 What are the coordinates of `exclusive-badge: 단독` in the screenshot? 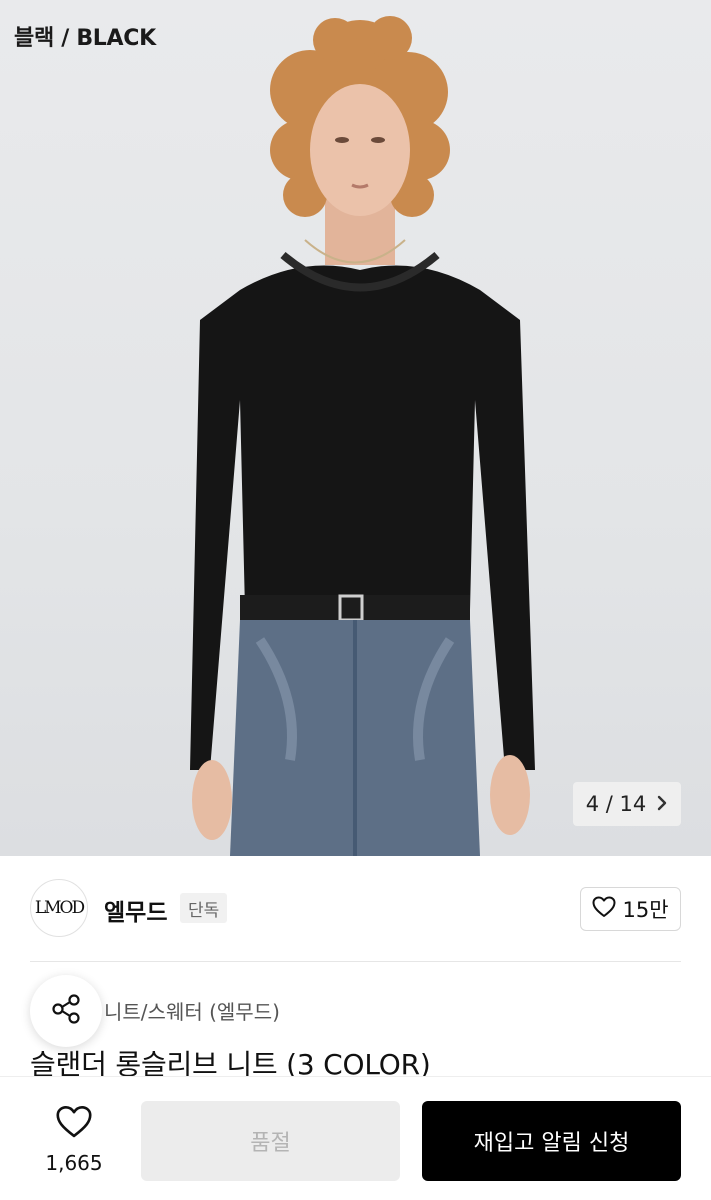 It's located at (204, 908).